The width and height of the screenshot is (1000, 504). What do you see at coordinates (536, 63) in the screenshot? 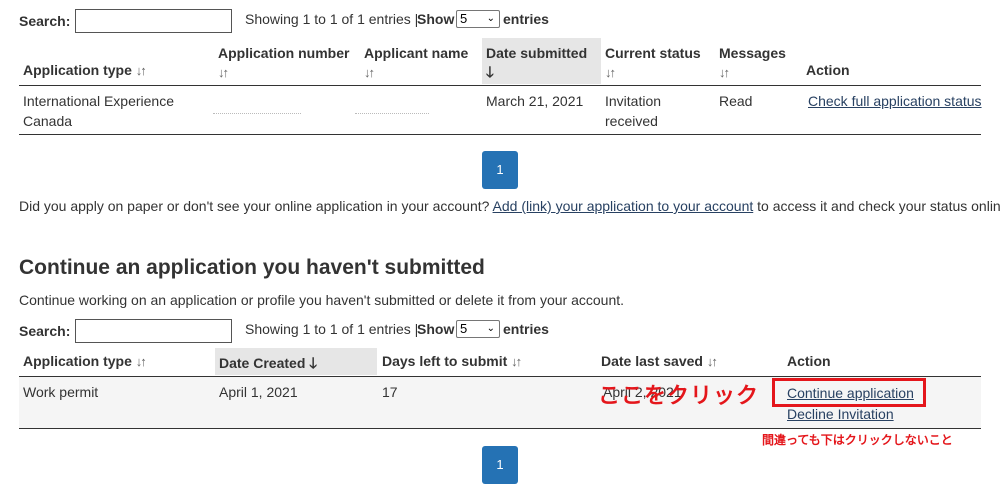
I see `header-date-submitted: Date submitted 🡓` at bounding box center [536, 63].